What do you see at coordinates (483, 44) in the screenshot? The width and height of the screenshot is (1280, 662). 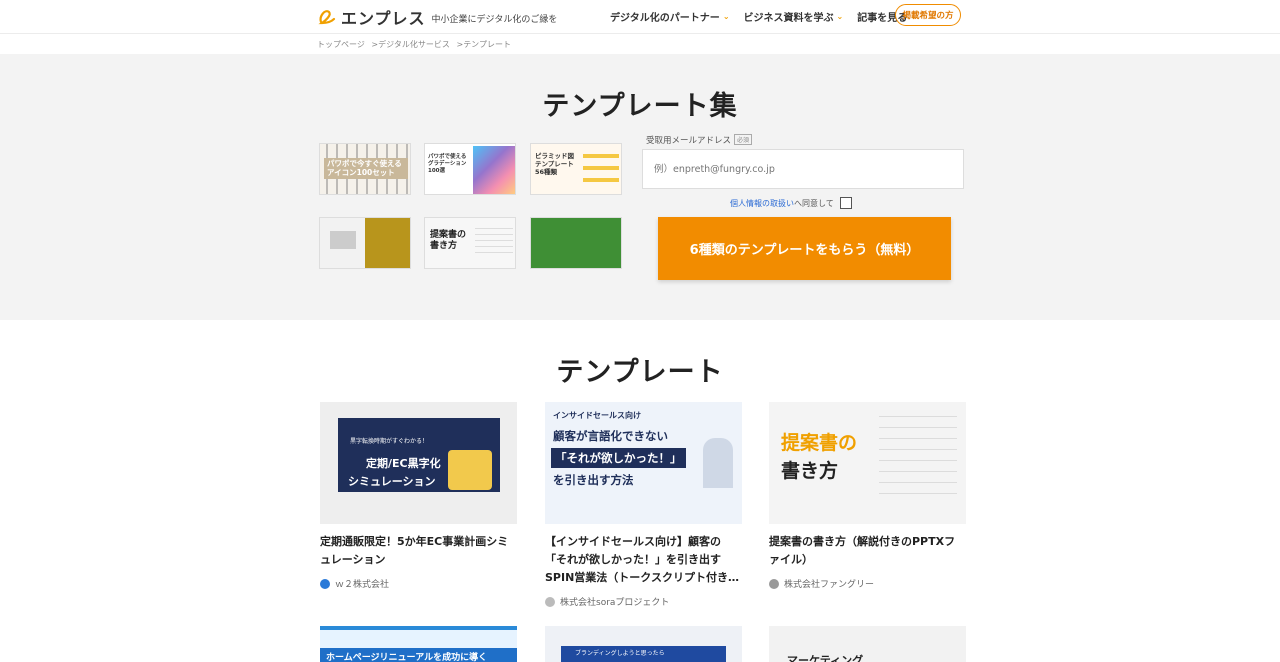 I see `breadcrumb-current: >テンプレート` at bounding box center [483, 44].